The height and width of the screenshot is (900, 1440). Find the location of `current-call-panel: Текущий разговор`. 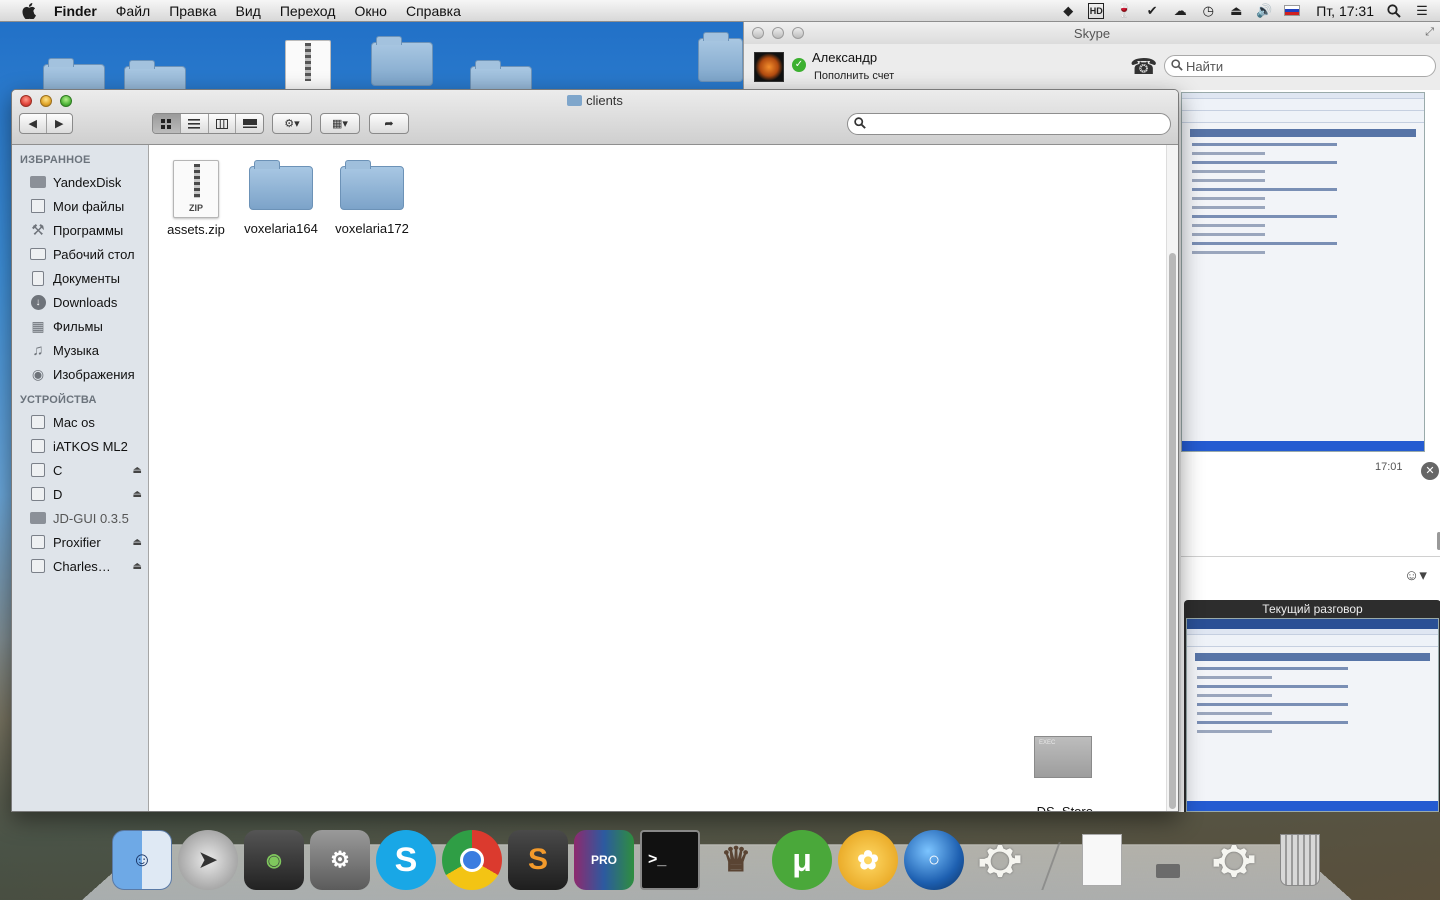

current-call-panel: Текущий разговор is located at coordinates (1312, 706).